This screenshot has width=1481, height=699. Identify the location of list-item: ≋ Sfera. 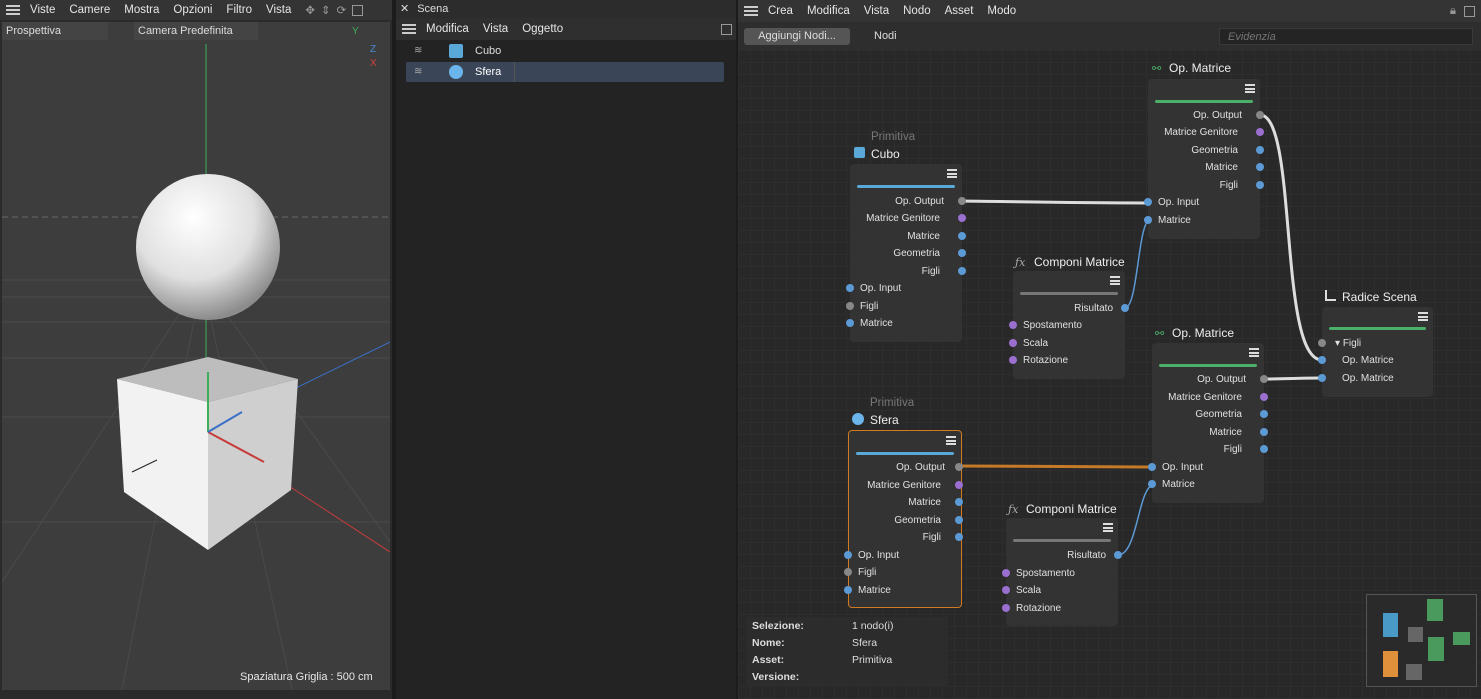
(565, 72).